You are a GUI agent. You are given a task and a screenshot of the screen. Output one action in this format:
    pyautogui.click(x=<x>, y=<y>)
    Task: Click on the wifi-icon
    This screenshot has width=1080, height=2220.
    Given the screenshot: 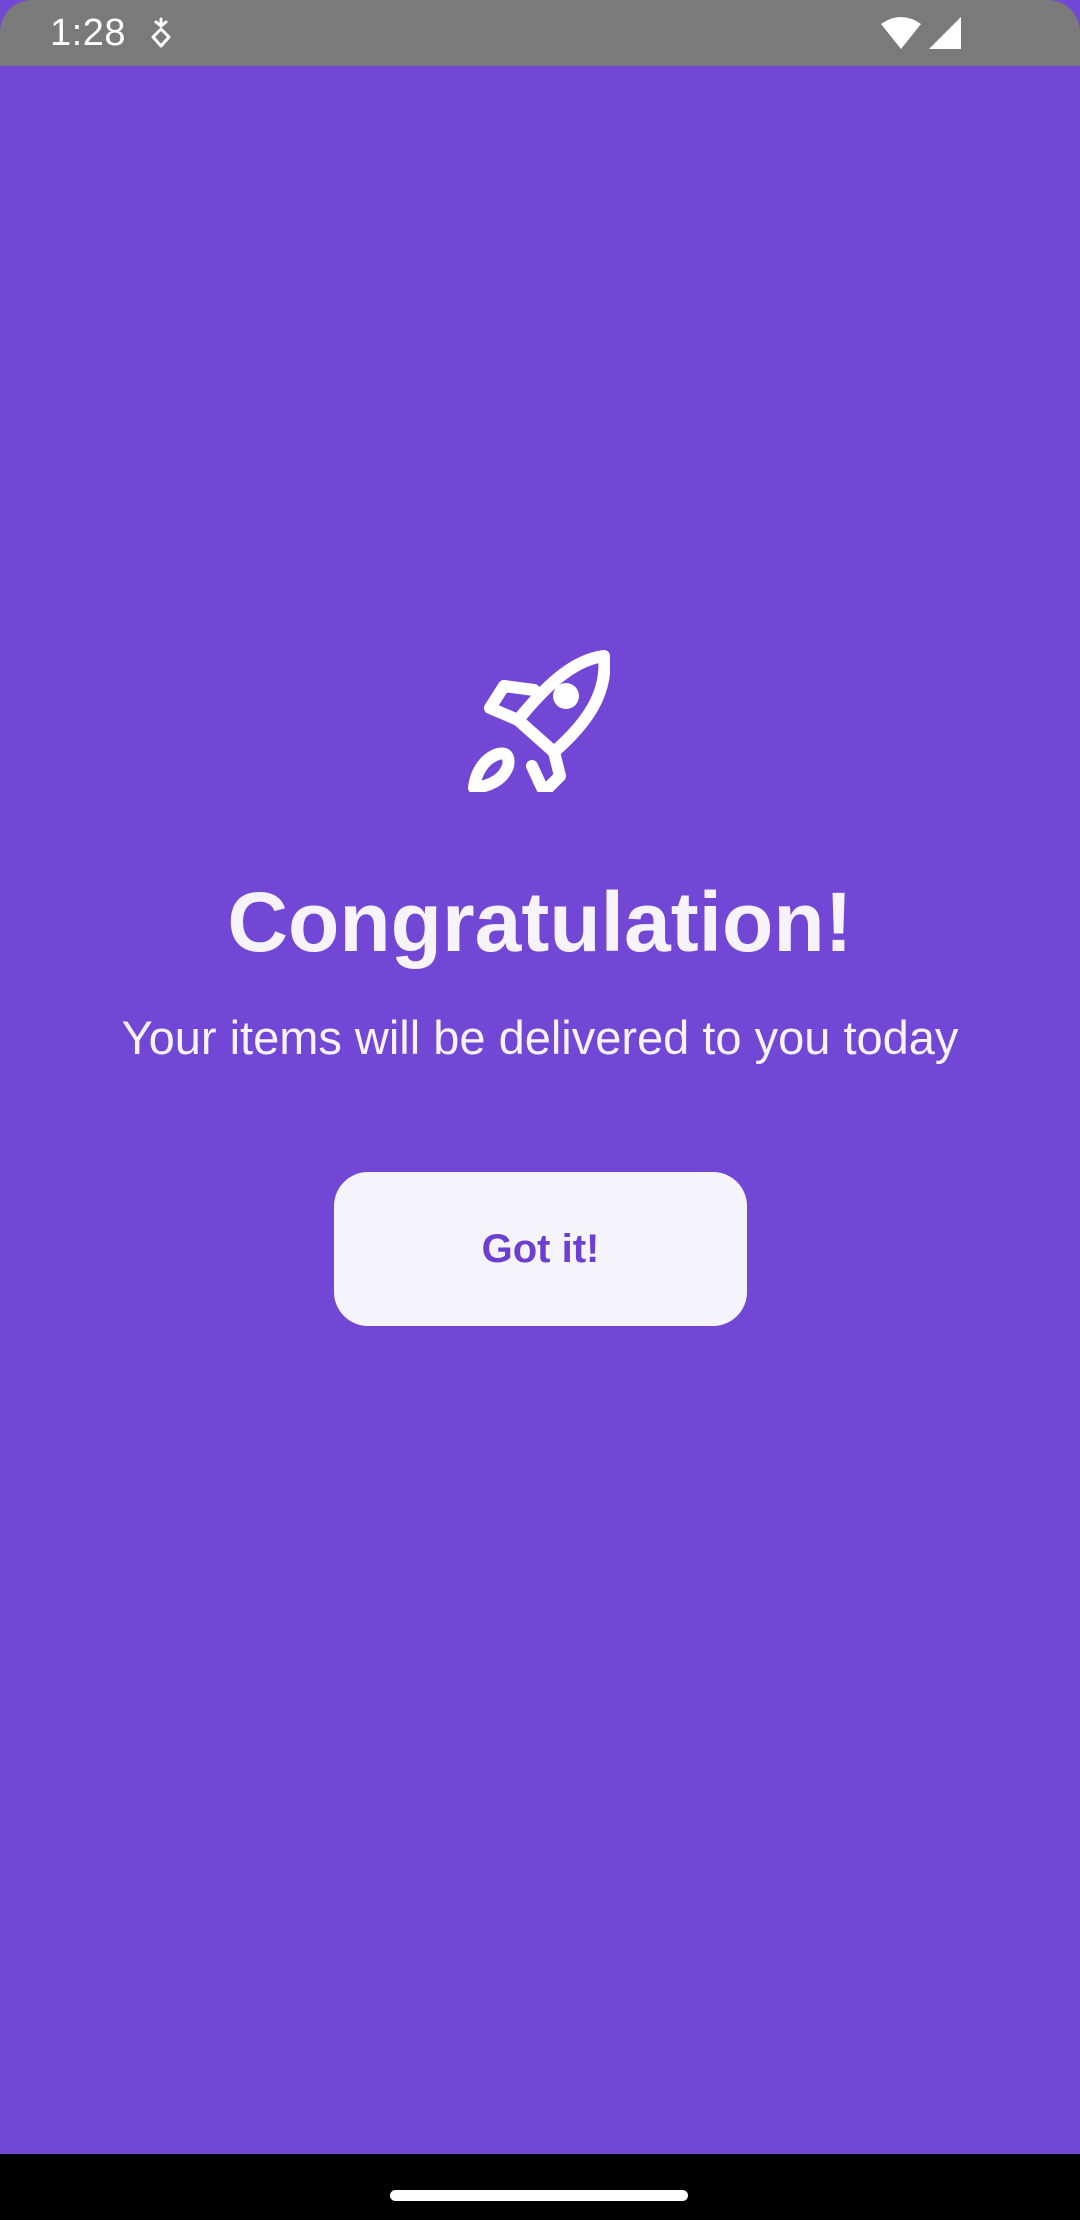 What is the action you would take?
    pyautogui.click(x=901, y=33)
    